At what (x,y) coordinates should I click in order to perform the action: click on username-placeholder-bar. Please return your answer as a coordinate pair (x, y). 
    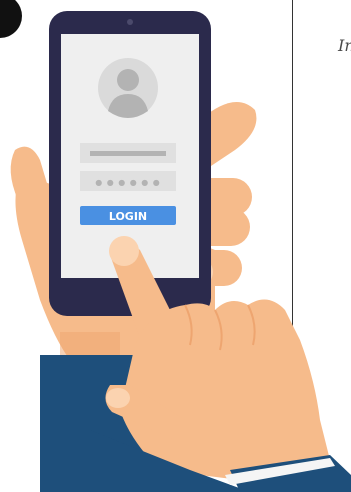
    Looking at the image, I should click on (128, 153).